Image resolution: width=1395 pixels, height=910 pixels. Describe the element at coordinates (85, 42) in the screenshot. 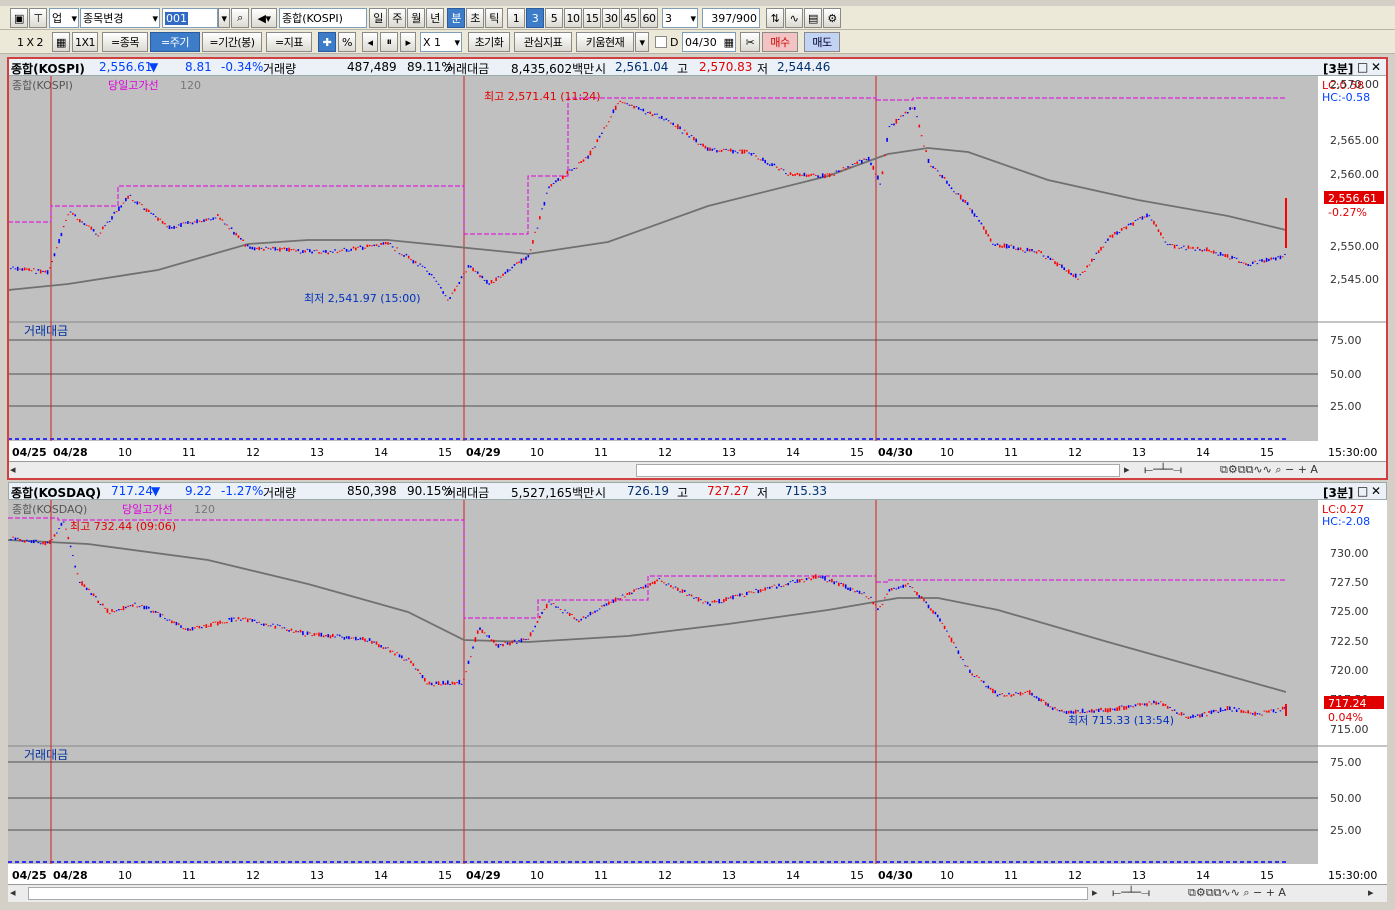

I see `layout-1x1-button: 1X1` at that location.